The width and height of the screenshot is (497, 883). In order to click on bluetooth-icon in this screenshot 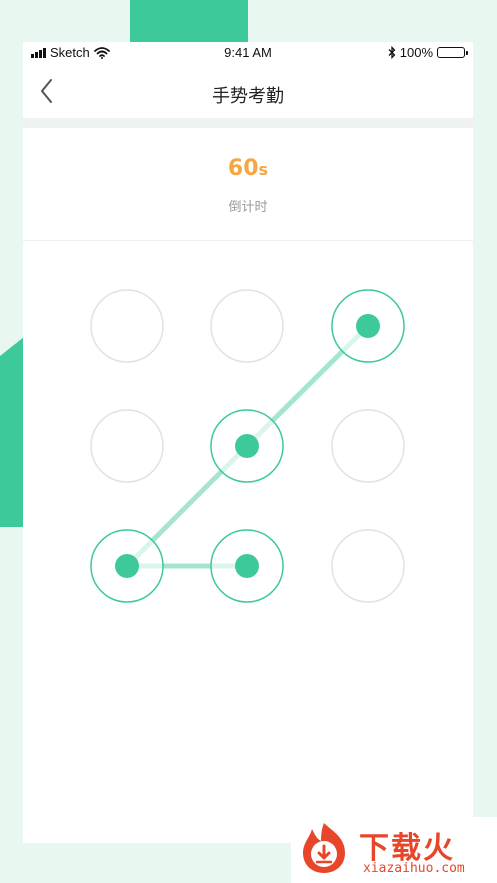, I will do `click(392, 52)`.